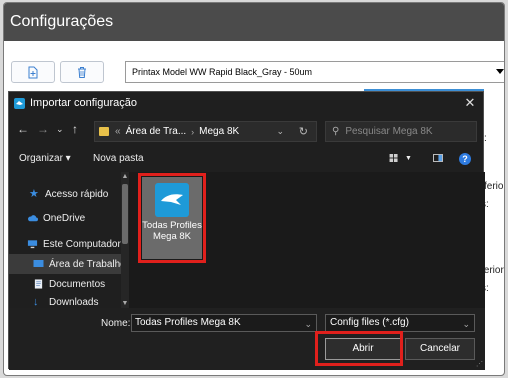 The image size is (508, 378). I want to click on dialog-title: Importar configuração, so click(83, 103).